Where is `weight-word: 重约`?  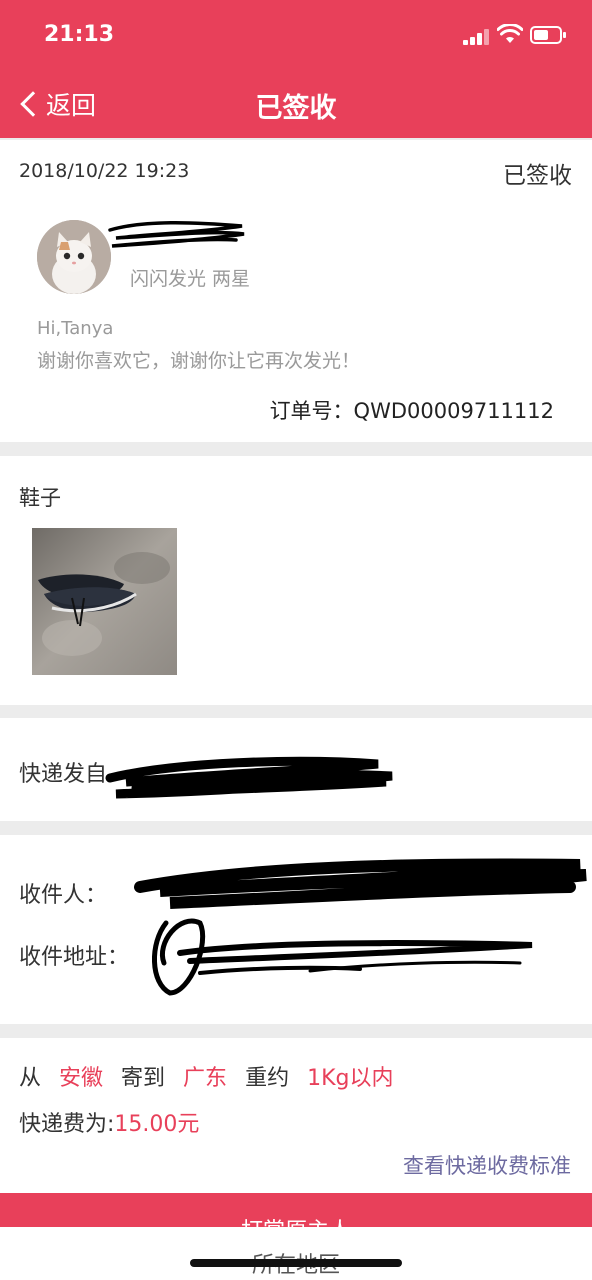
weight-word: 重约 is located at coordinates (267, 1078).